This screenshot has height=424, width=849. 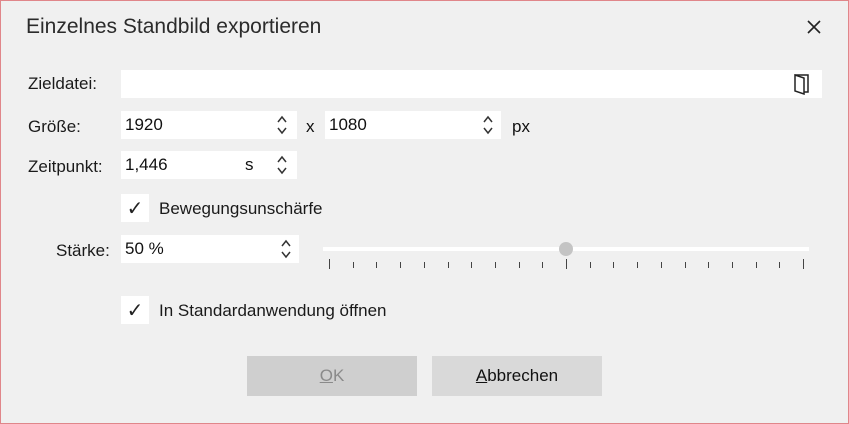 What do you see at coordinates (174, 26) in the screenshot?
I see `dialog-title: Einzelnes Standbild exportieren` at bounding box center [174, 26].